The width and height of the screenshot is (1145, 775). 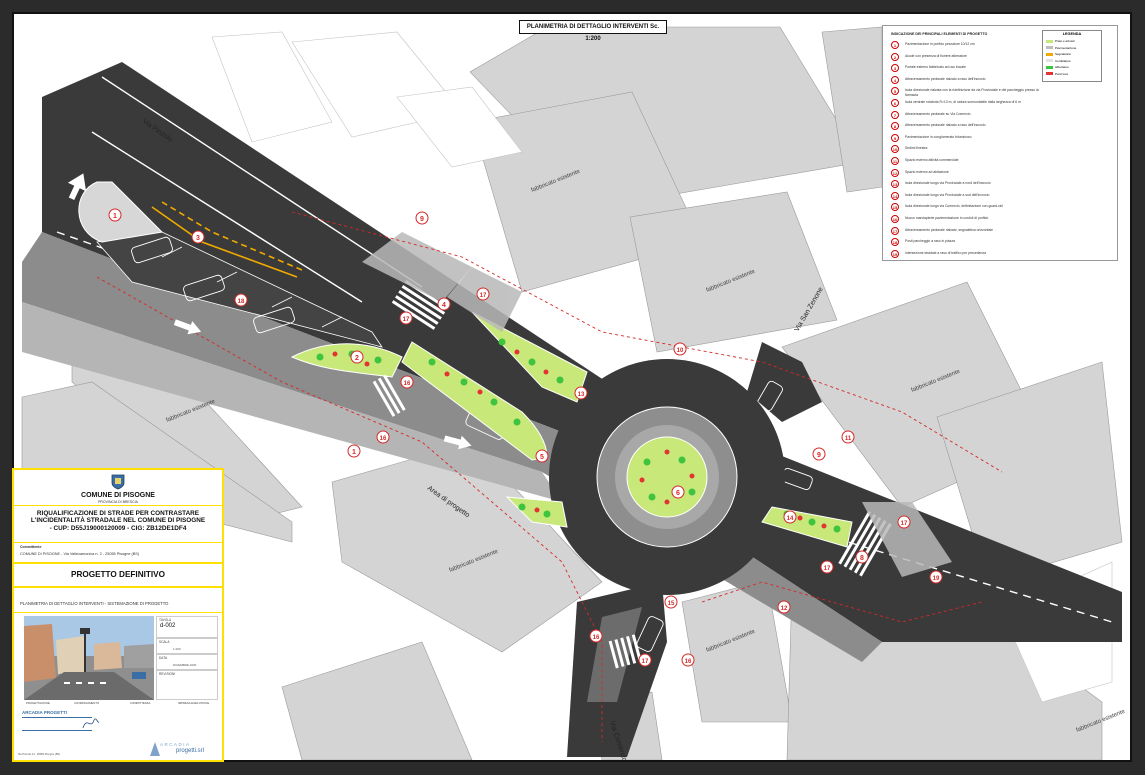 I want to click on legend-item-number: 17, so click(x=895, y=230).